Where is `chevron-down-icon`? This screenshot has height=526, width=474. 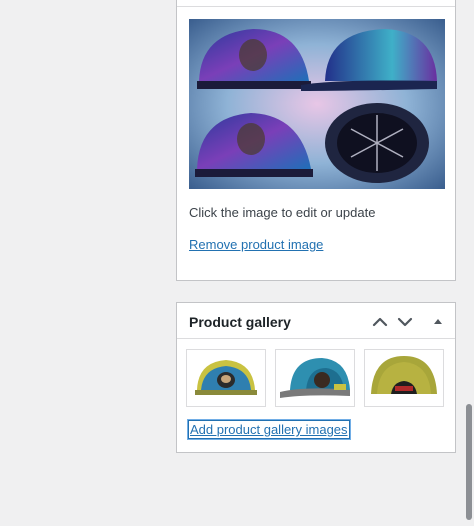 chevron-down-icon is located at coordinates (405, 322).